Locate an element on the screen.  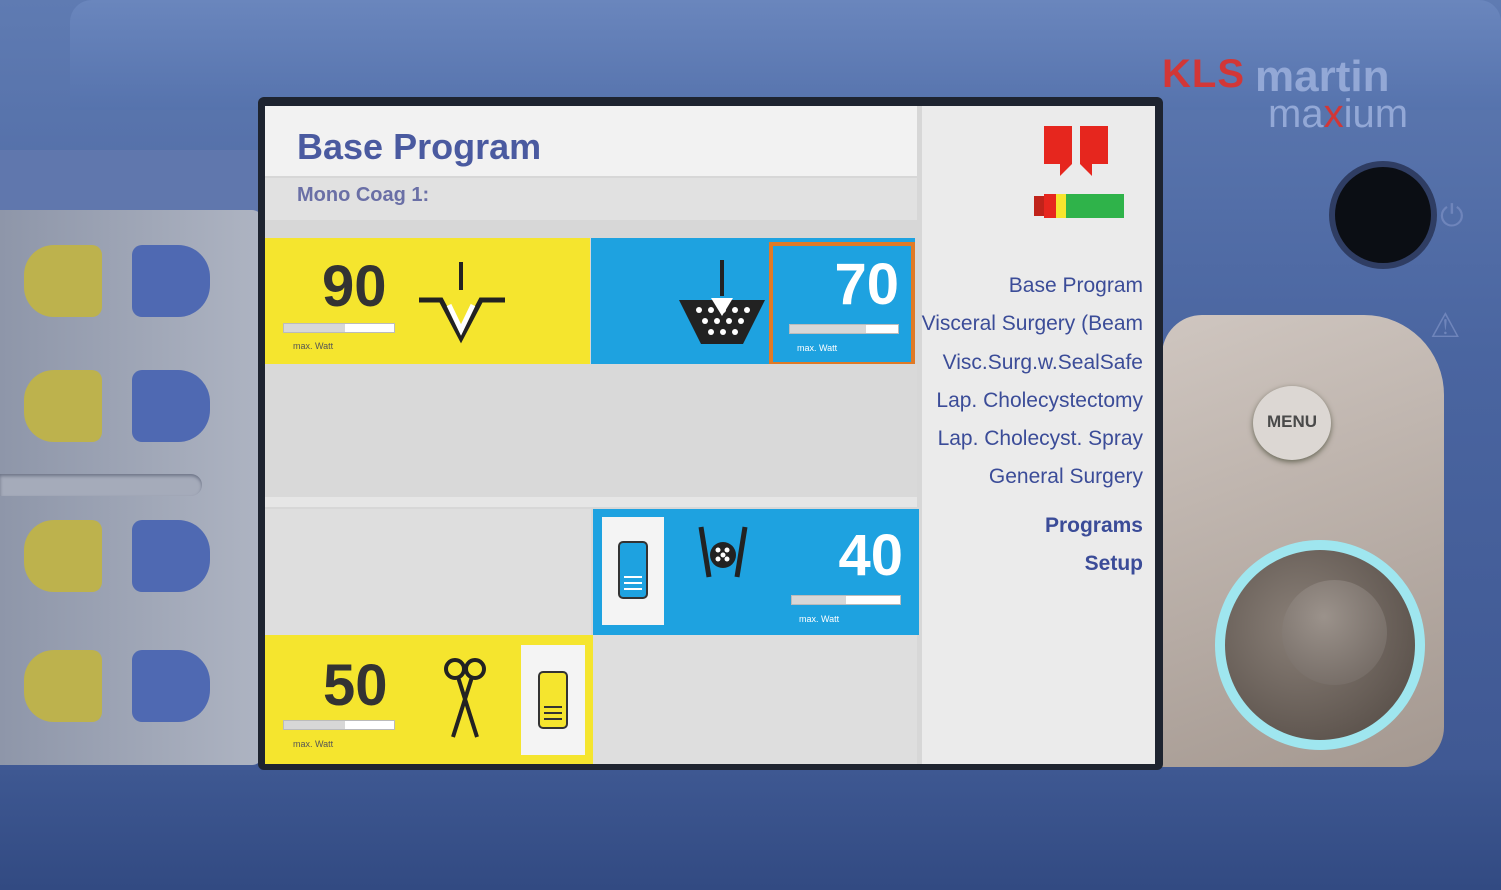
mode-subtitle: Mono Coag 1: is located at coordinates (363, 195).